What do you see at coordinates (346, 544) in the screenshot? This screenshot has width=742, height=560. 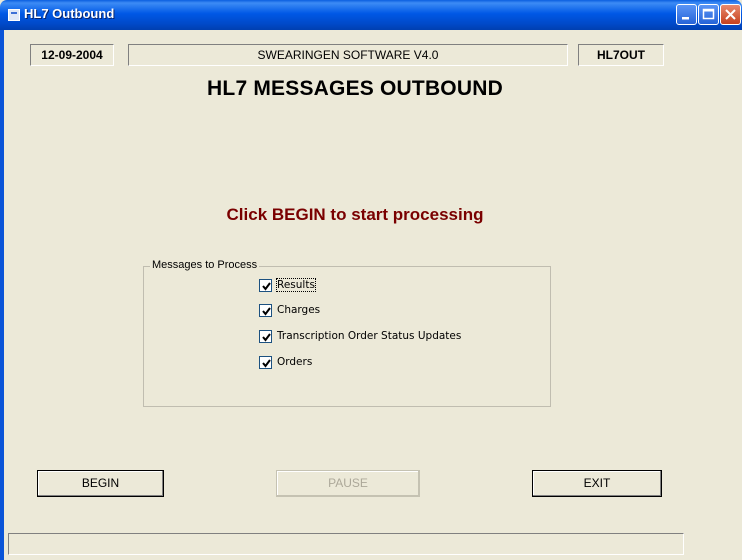 I see `status-bar` at bounding box center [346, 544].